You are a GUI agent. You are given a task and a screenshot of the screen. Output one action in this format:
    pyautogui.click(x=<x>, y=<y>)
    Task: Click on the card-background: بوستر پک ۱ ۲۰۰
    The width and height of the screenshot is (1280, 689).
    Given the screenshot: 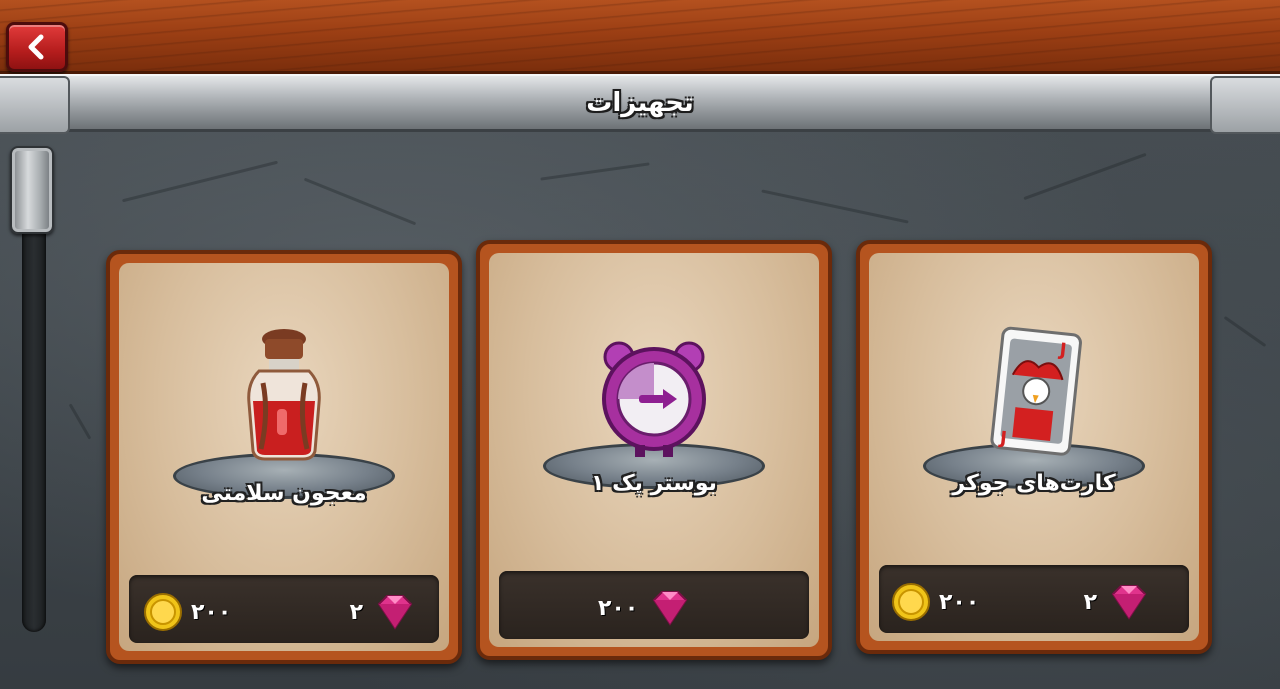 What is the action you would take?
    pyautogui.click(x=654, y=450)
    